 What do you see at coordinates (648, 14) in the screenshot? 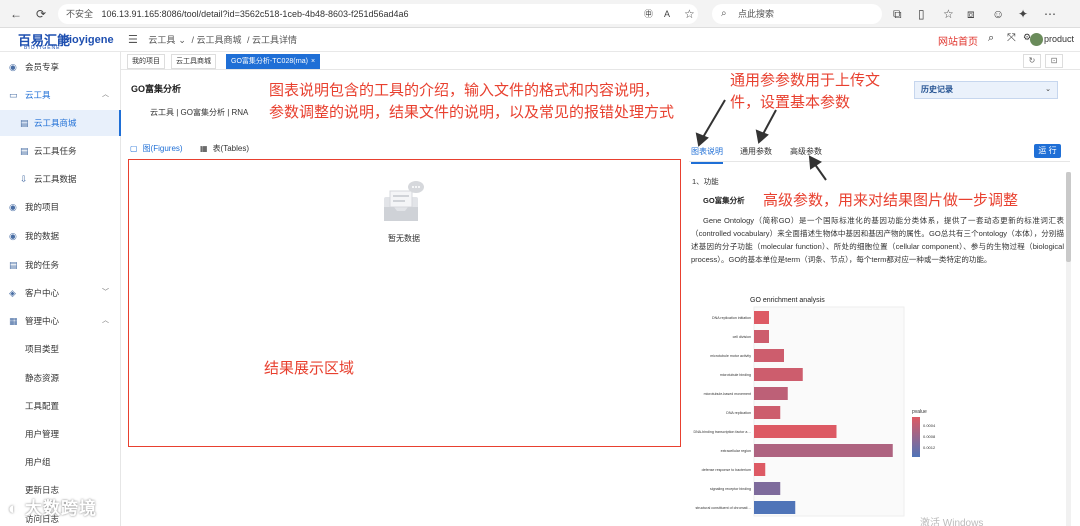
I see `translate-icon: ㊥` at bounding box center [648, 14].